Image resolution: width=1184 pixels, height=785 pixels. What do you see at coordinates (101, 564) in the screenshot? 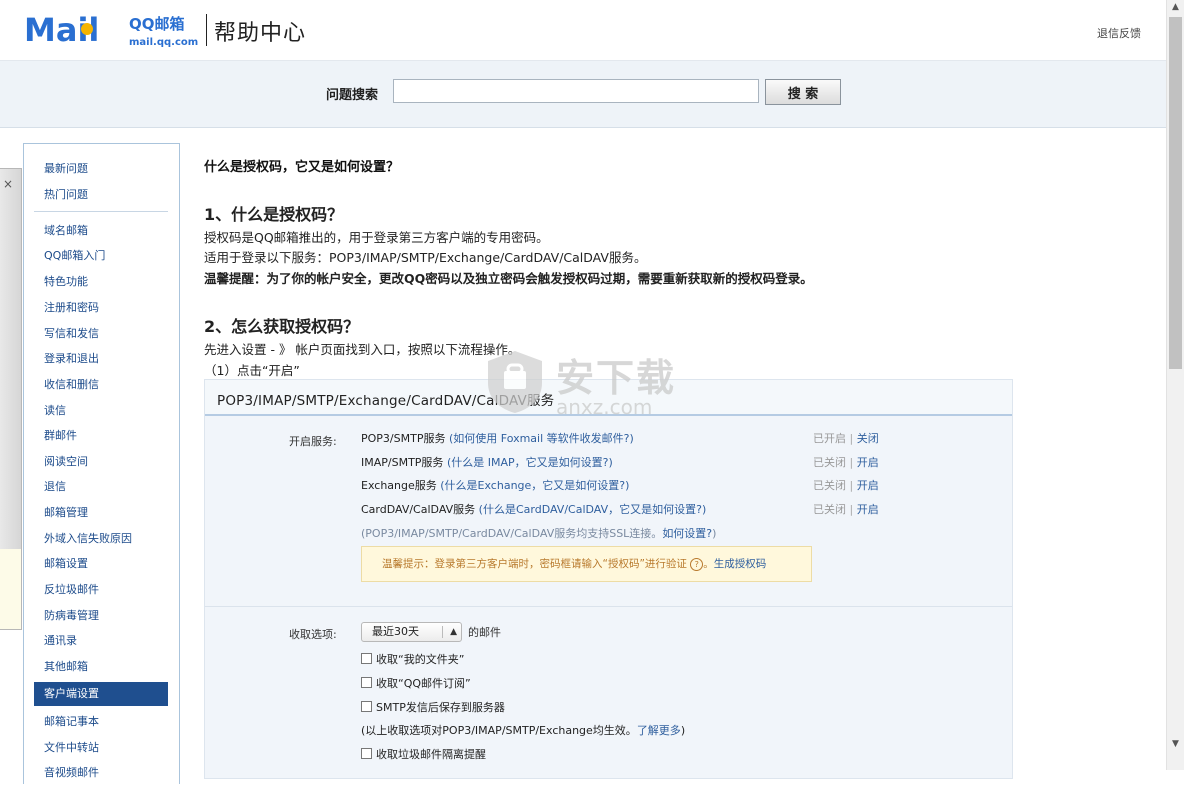
I see `sidebar-item-mailbox-settings: 邮箱设置` at bounding box center [101, 564].